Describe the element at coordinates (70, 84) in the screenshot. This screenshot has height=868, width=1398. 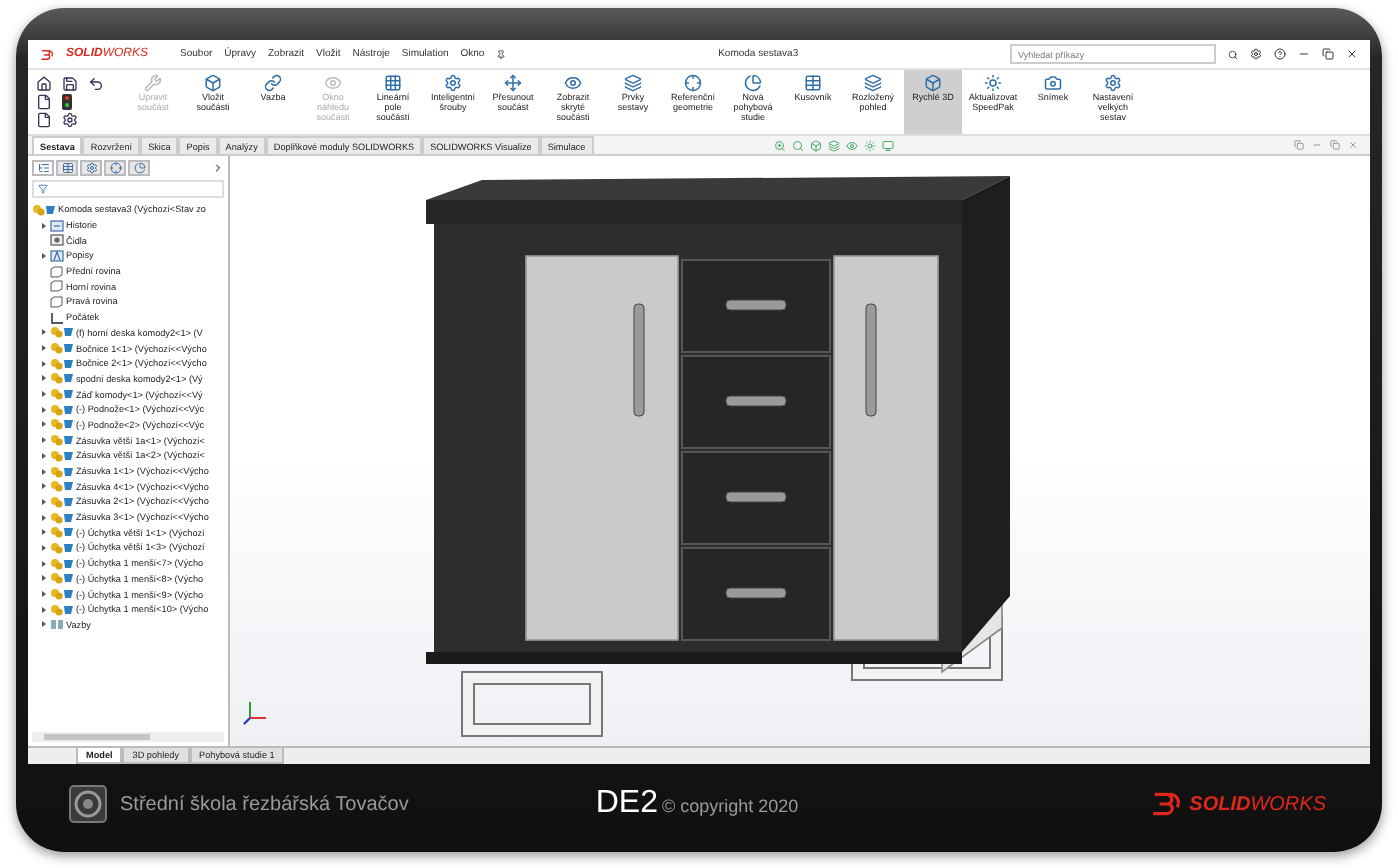
I see `save-icon` at that location.